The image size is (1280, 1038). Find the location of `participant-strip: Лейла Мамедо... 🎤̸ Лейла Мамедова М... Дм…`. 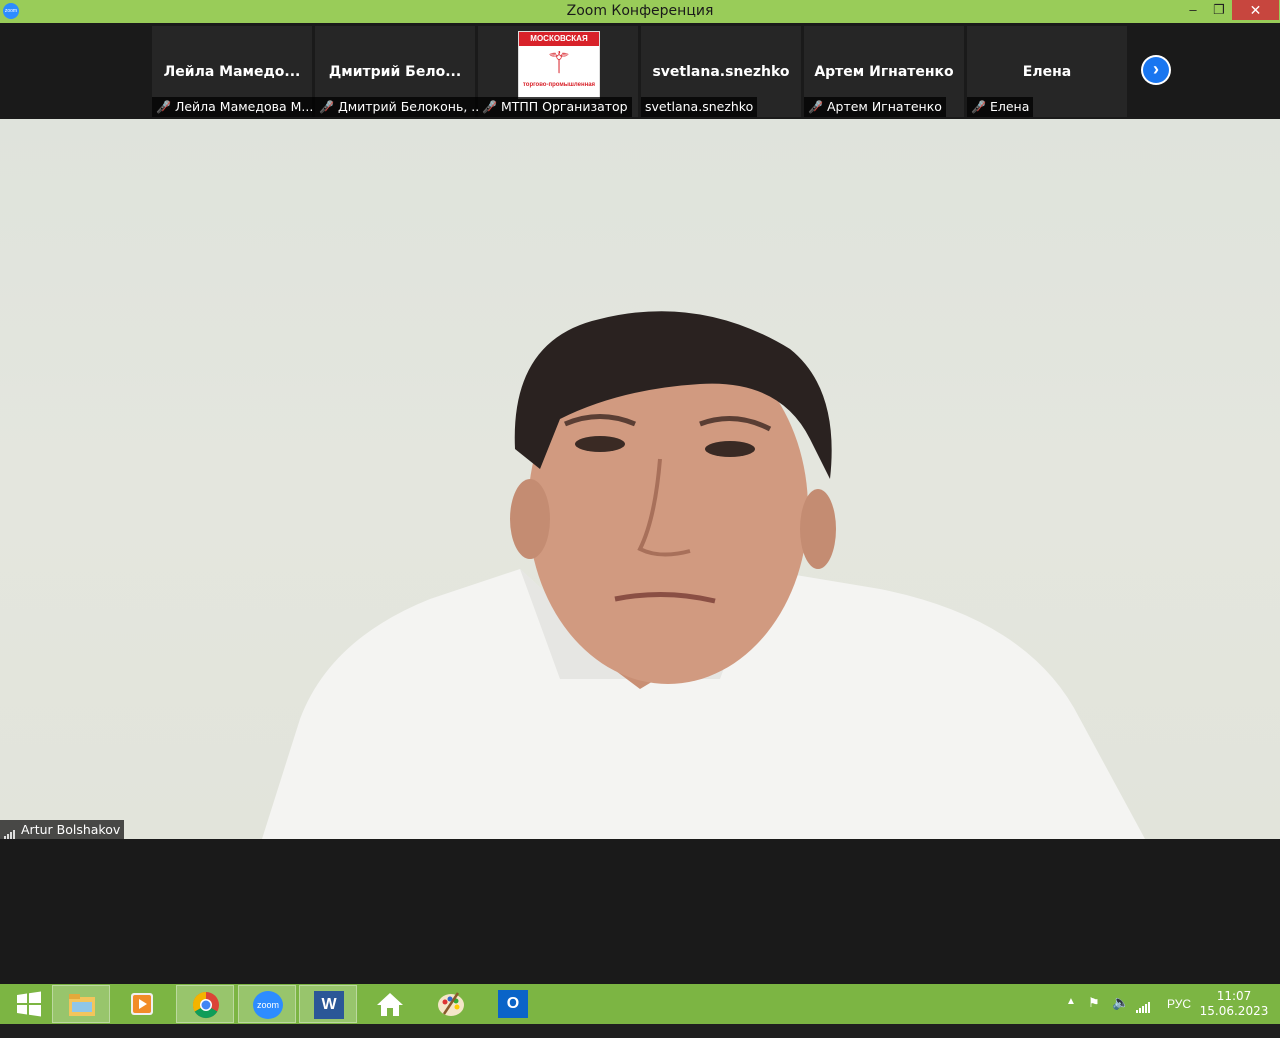

participant-strip: Лейла Мамедо... 🎤̸ Лейла Мамедова М... Дм… is located at coordinates (640, 71).